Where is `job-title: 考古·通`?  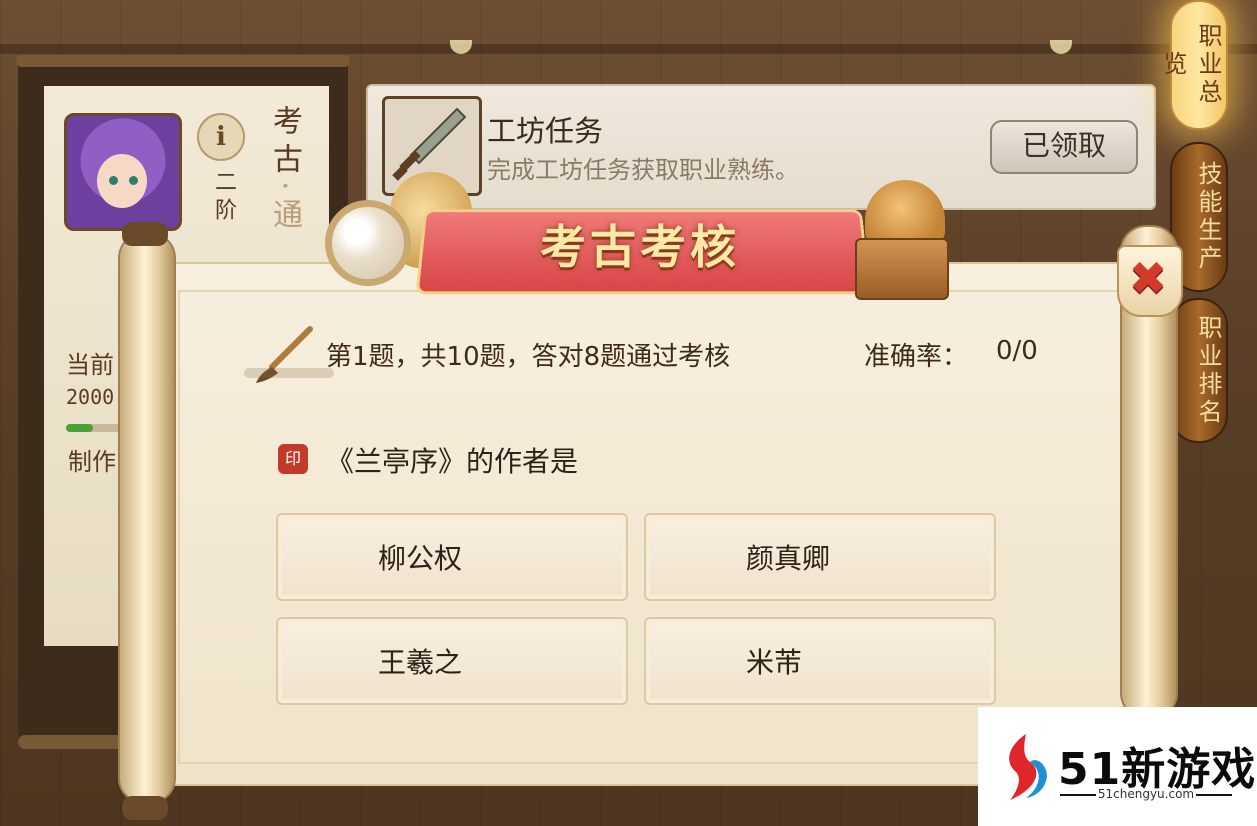 job-title: 考古·通 is located at coordinates (284, 171).